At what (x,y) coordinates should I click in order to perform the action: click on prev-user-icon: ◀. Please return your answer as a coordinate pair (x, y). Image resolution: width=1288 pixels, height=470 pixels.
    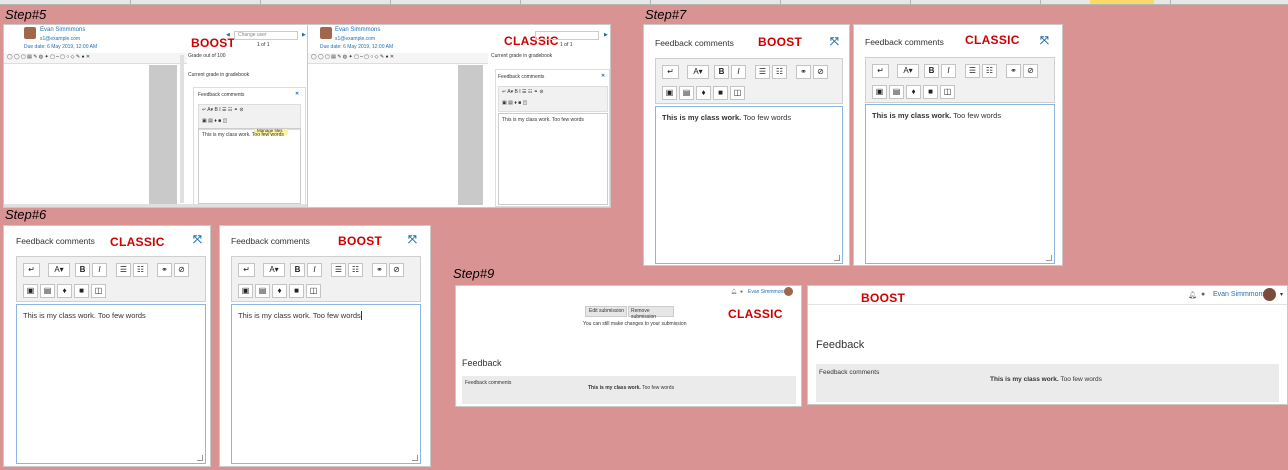
    Looking at the image, I should click on (228, 35).